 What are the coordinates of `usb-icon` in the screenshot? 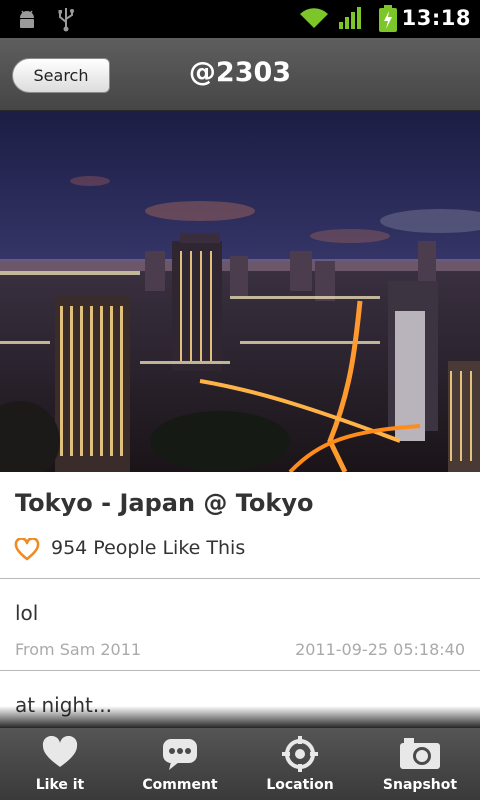 It's located at (66, 21).